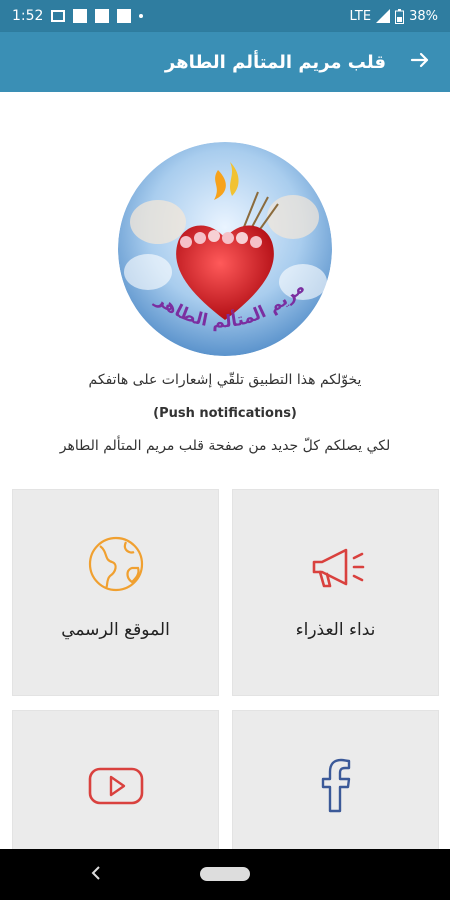 This screenshot has height=900, width=450. Describe the element at coordinates (115, 630) in the screenshot. I see `tile-label: الموقع الرسمي` at that location.